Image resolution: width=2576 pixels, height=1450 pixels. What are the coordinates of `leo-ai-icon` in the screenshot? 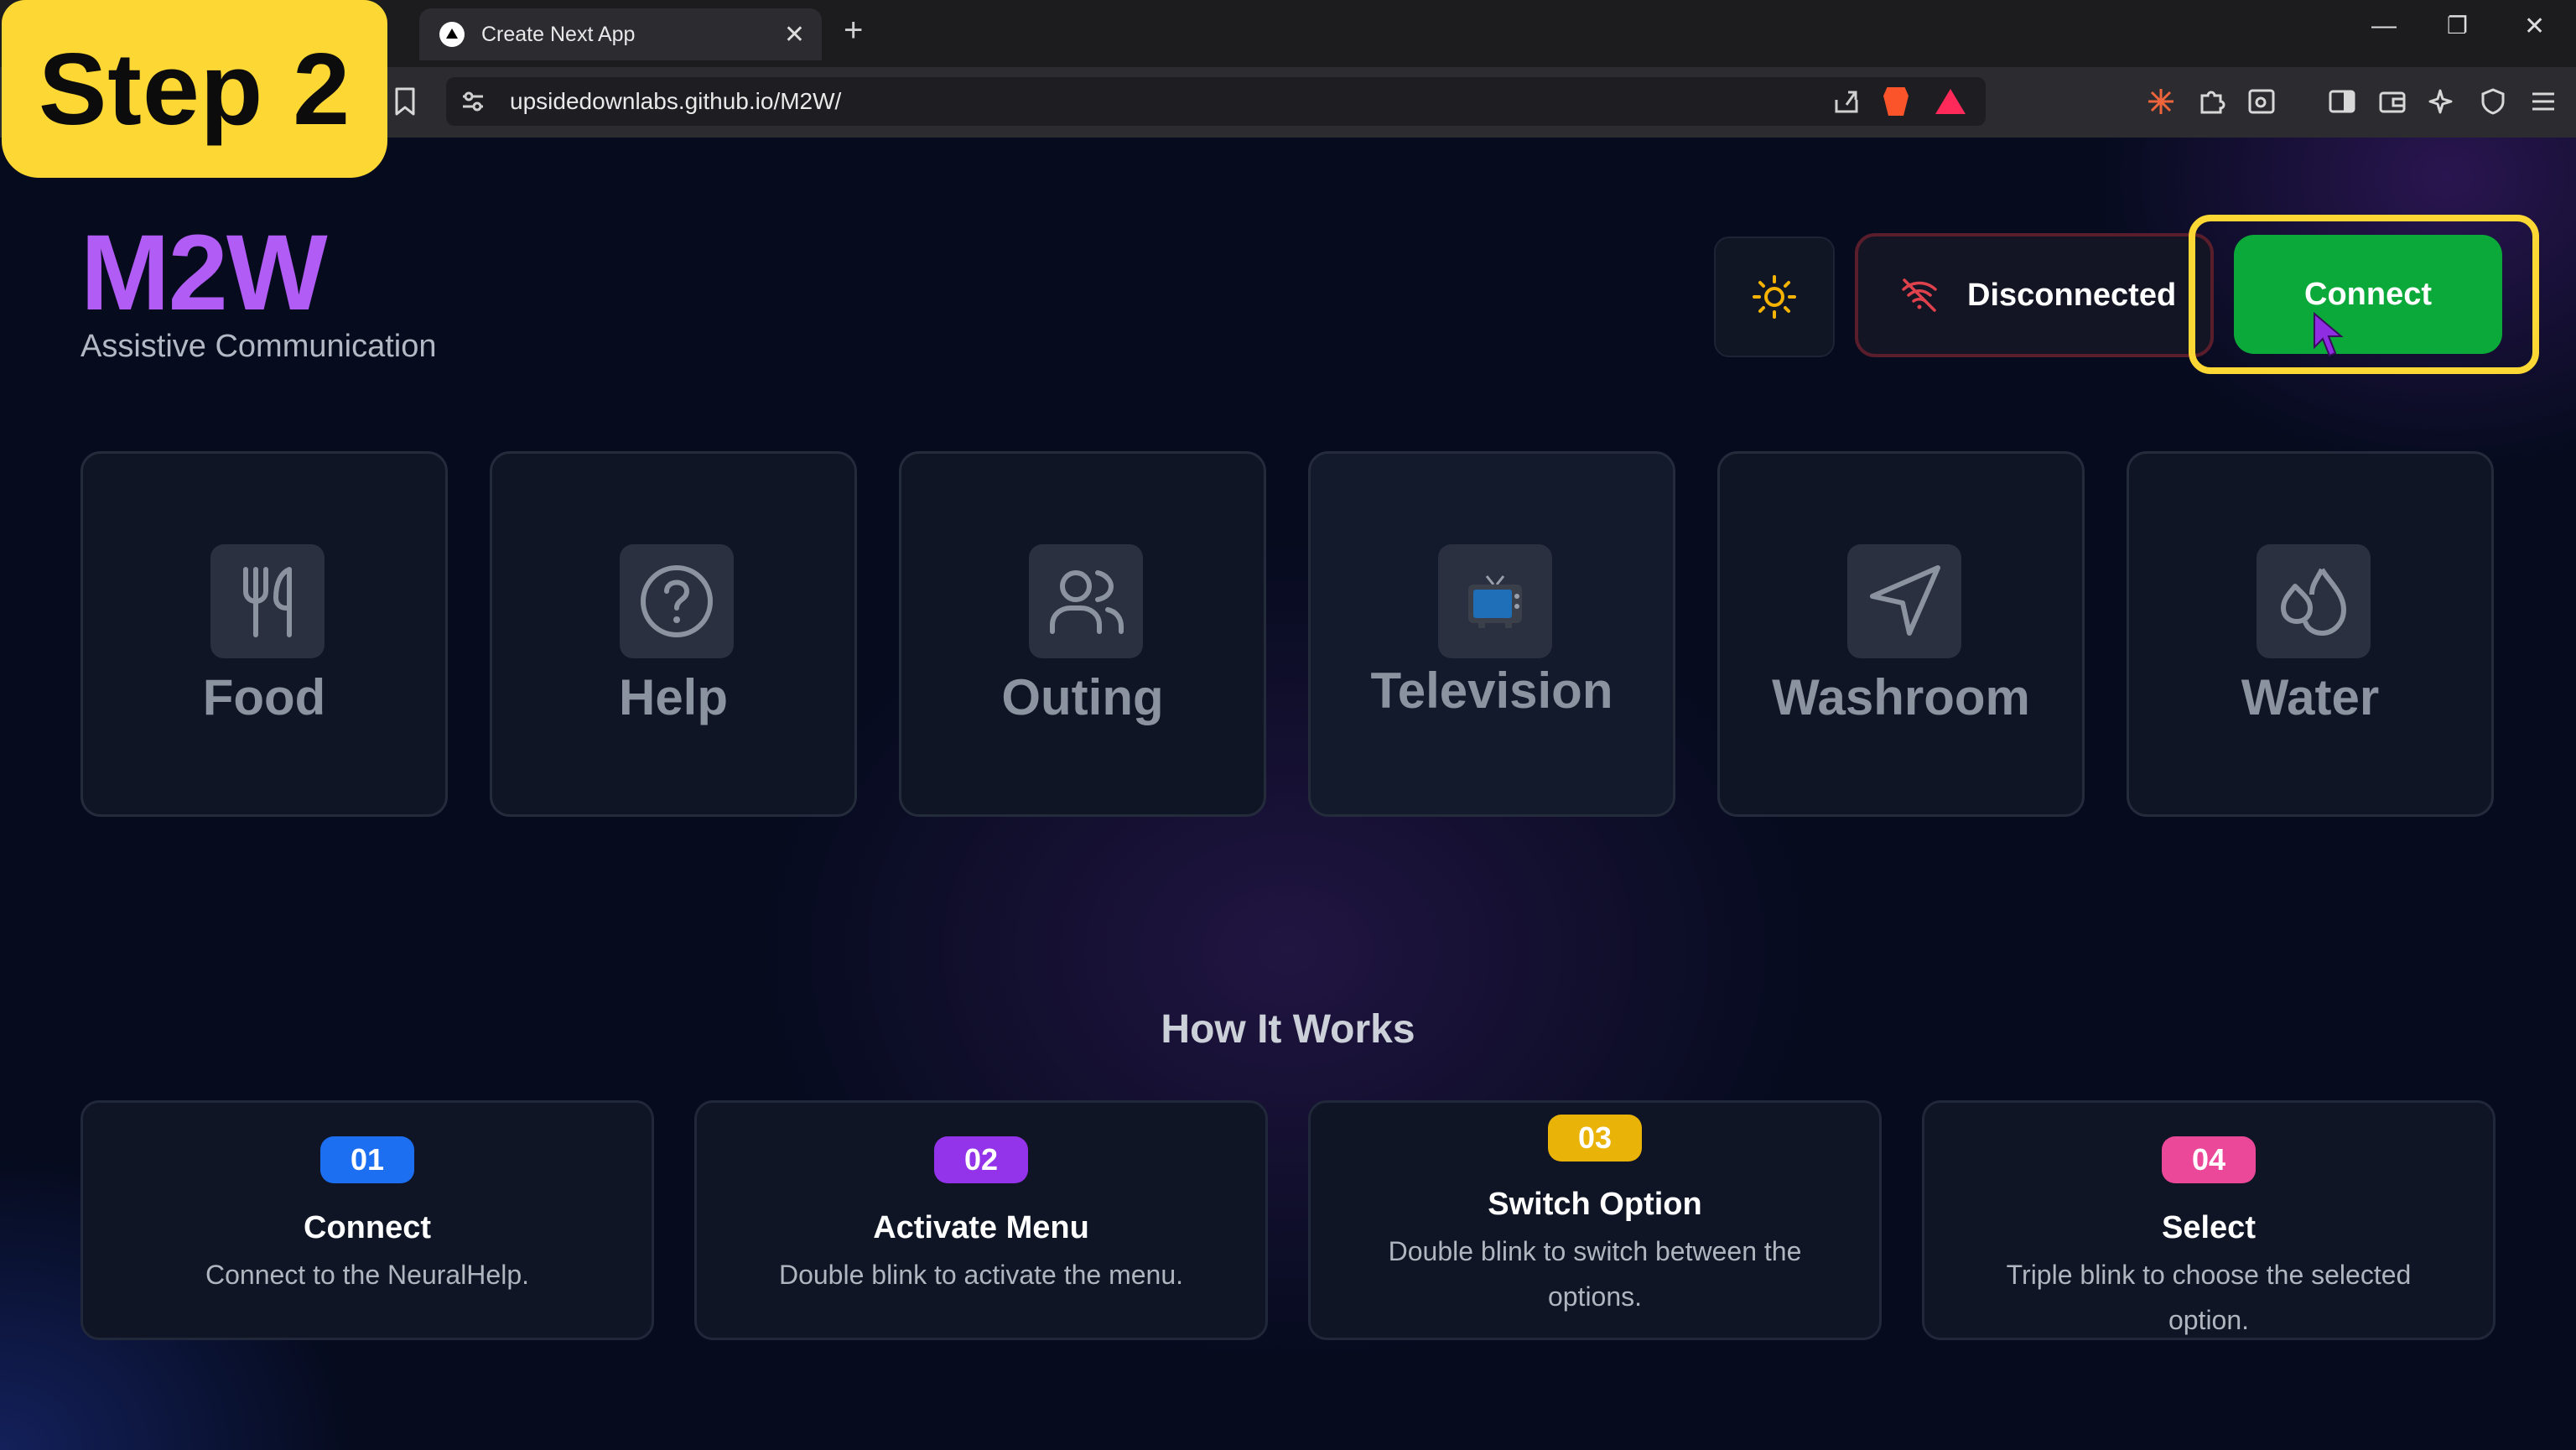 It's located at (2442, 101).